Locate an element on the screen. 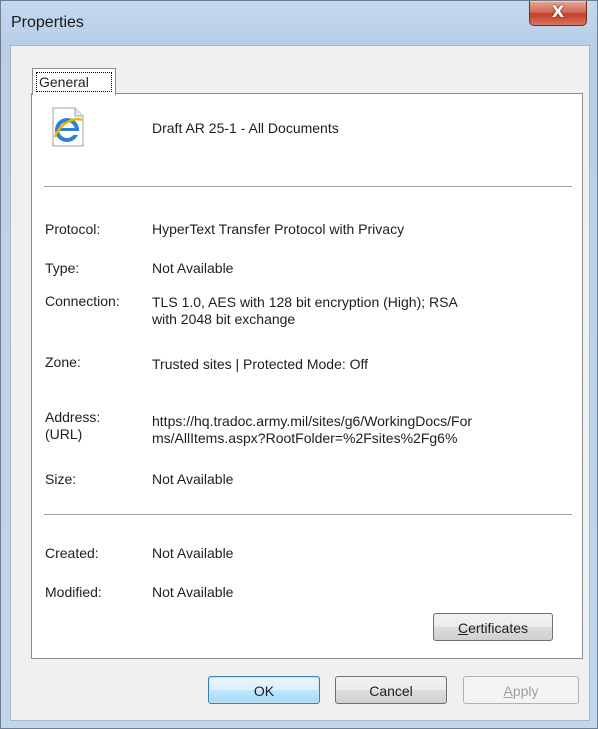  zone-value: Trusted sites | Protected Mode: Off is located at coordinates (260, 364).